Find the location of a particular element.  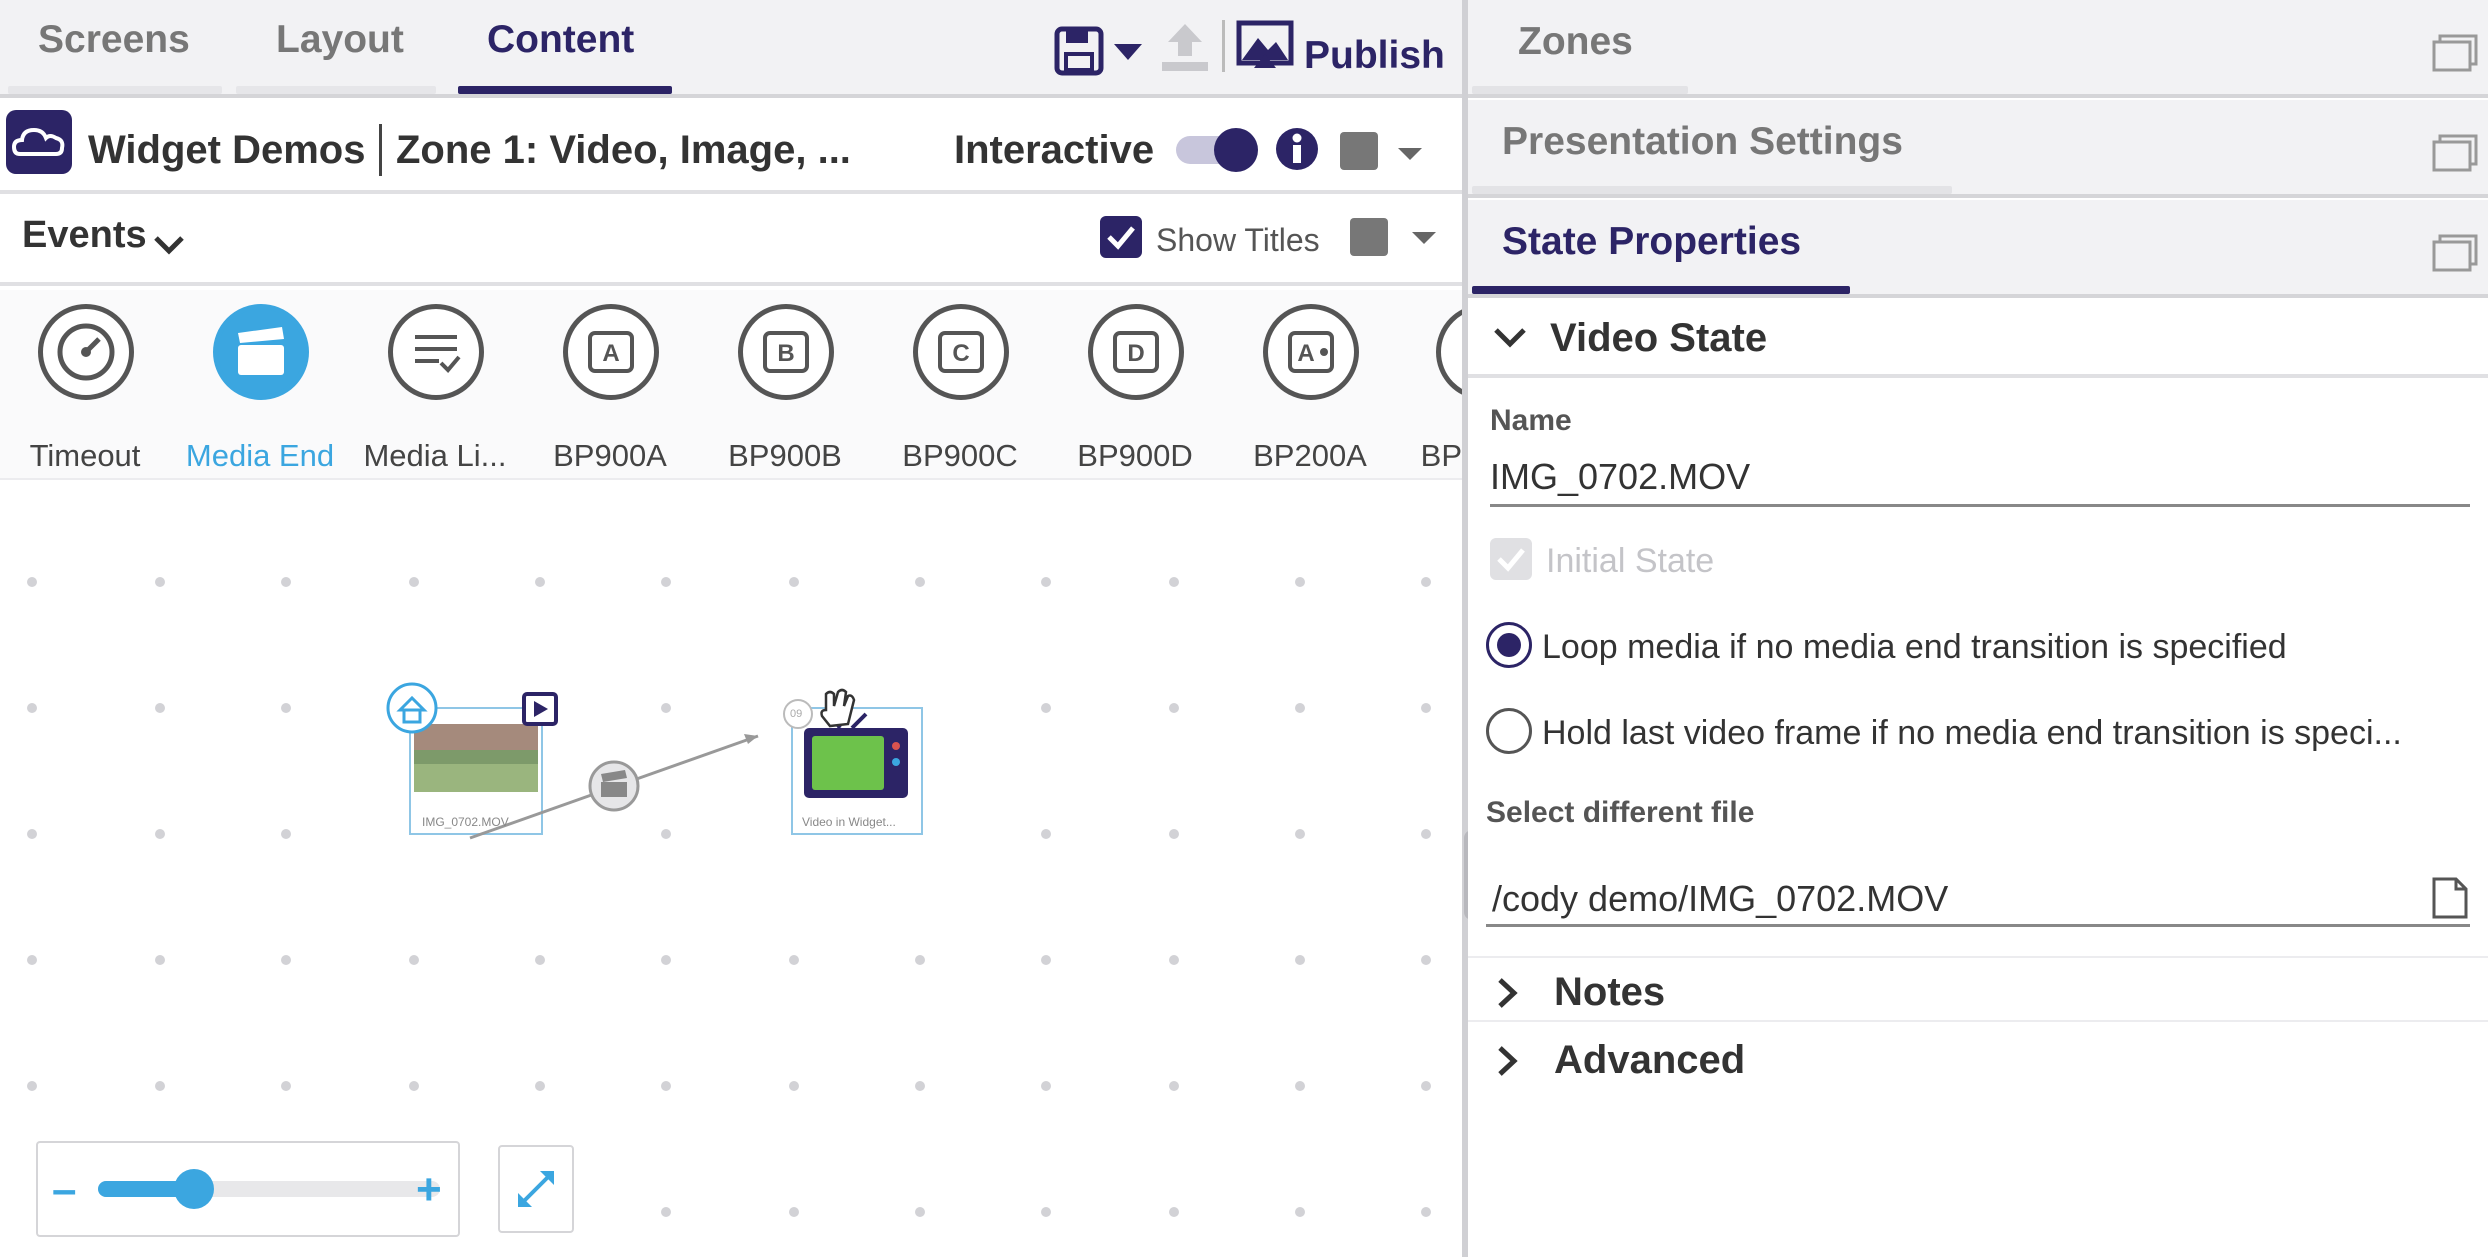

advanced-section-header: Advanced is located at coordinates (1978, 1059).